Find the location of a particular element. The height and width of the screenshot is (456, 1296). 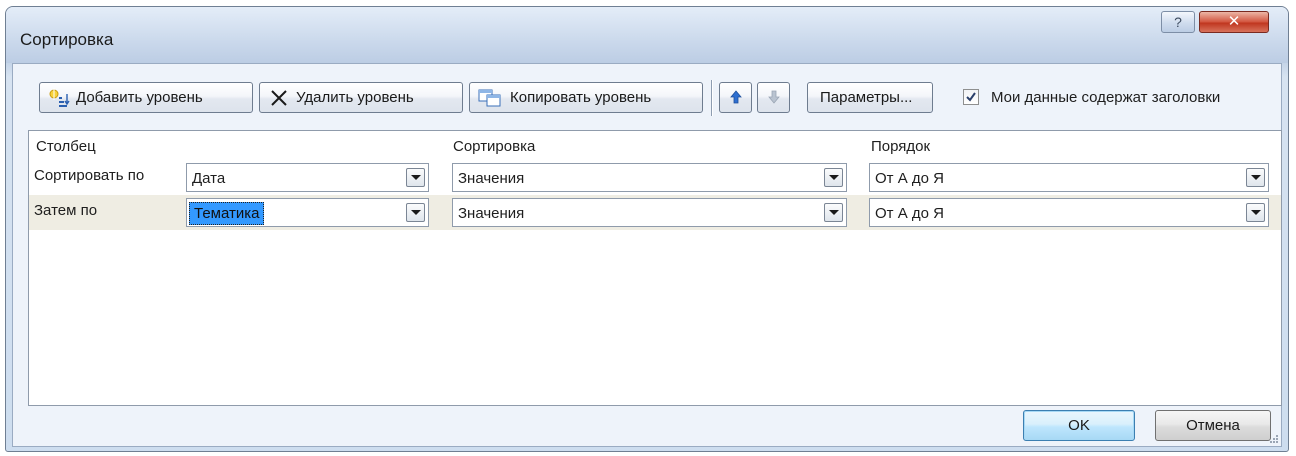

checkmark-icon is located at coordinates (971, 97).